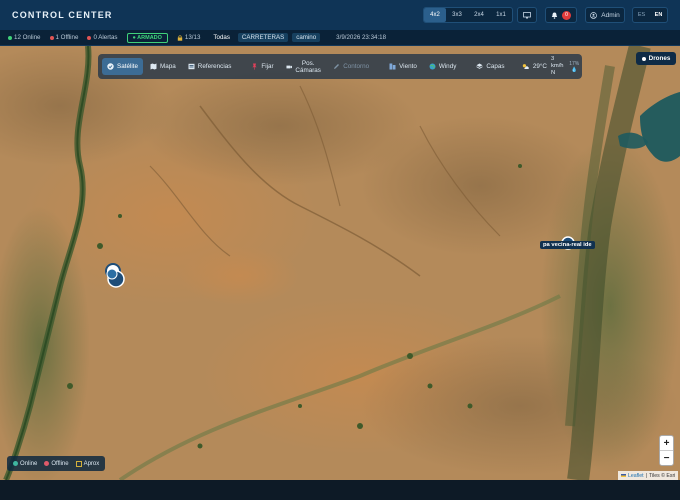  I want to click on wind-direction: N, so click(553, 73).